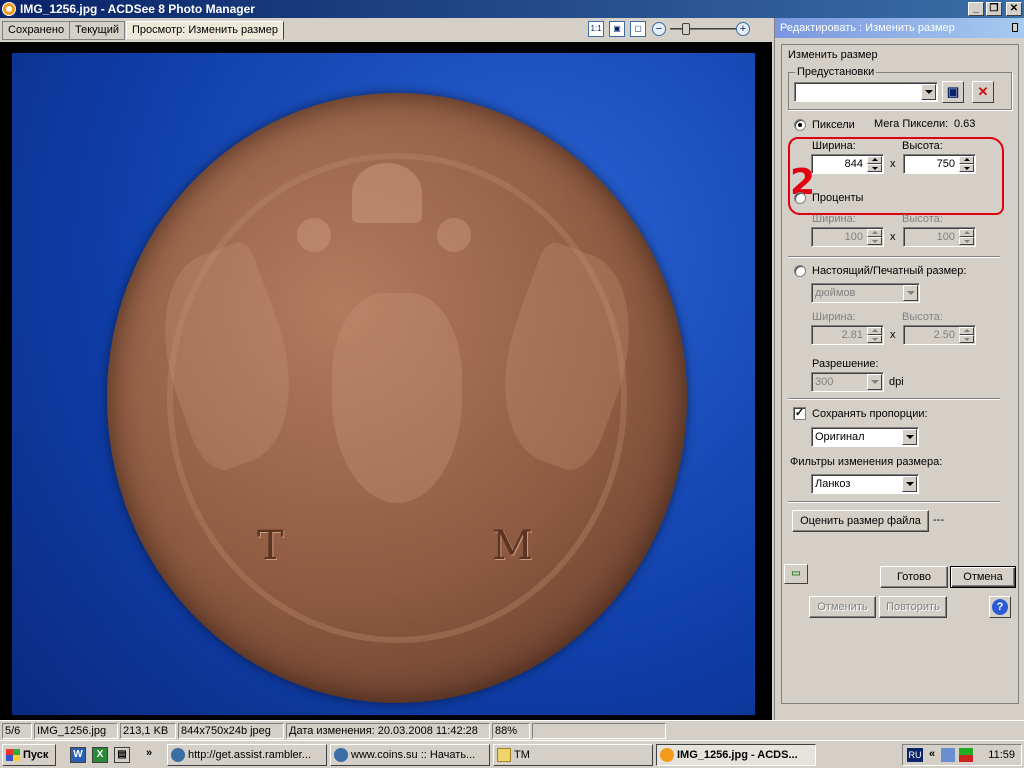  What do you see at coordinates (866, 92) in the screenshot?
I see `presets-combo` at bounding box center [866, 92].